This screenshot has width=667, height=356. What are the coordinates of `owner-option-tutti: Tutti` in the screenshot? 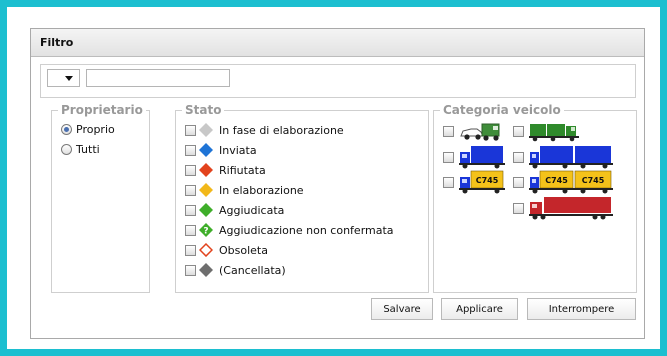 It's located at (80, 149).